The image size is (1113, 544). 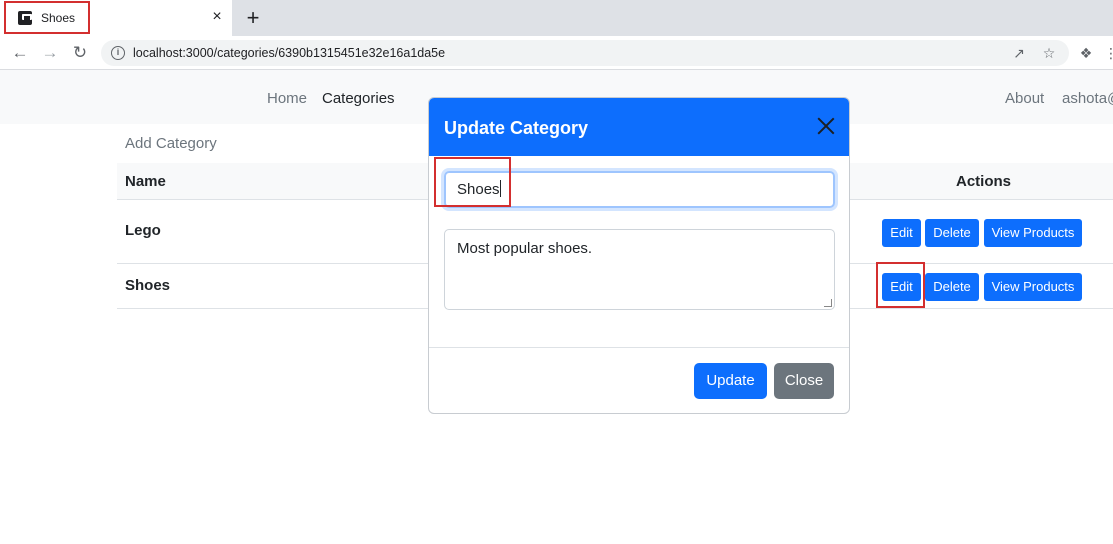 I want to click on modal-title: Update Category, so click(x=516, y=128).